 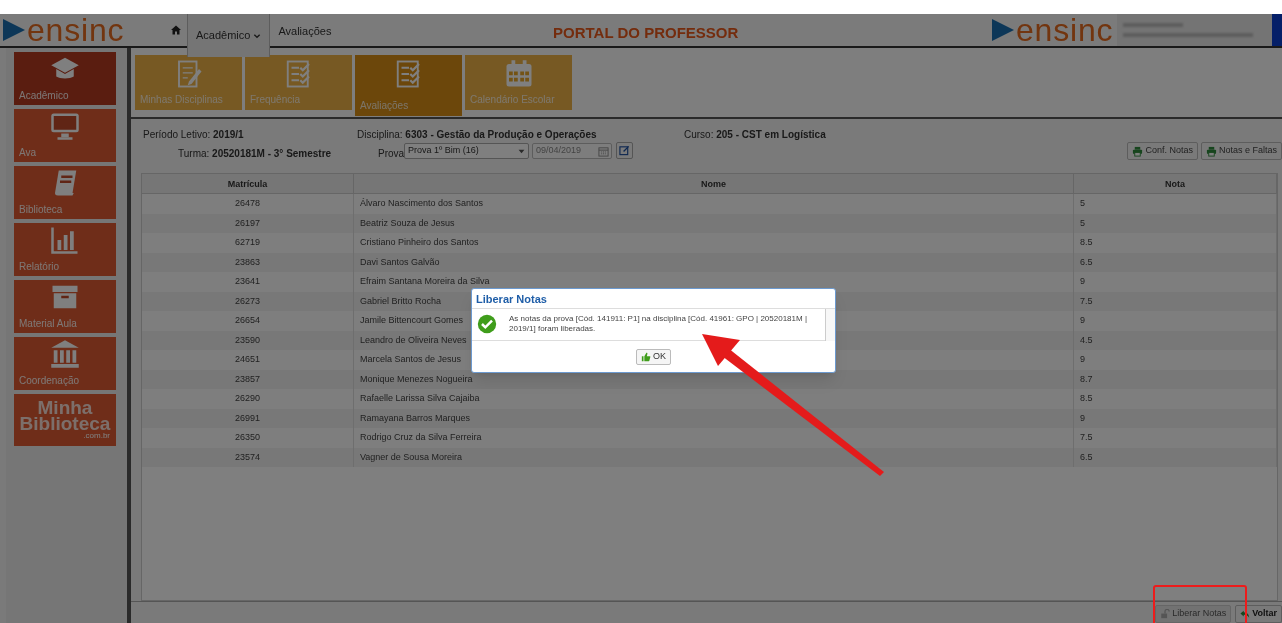 What do you see at coordinates (305, 31) in the screenshot?
I see `nav-tab: Avaliações` at bounding box center [305, 31].